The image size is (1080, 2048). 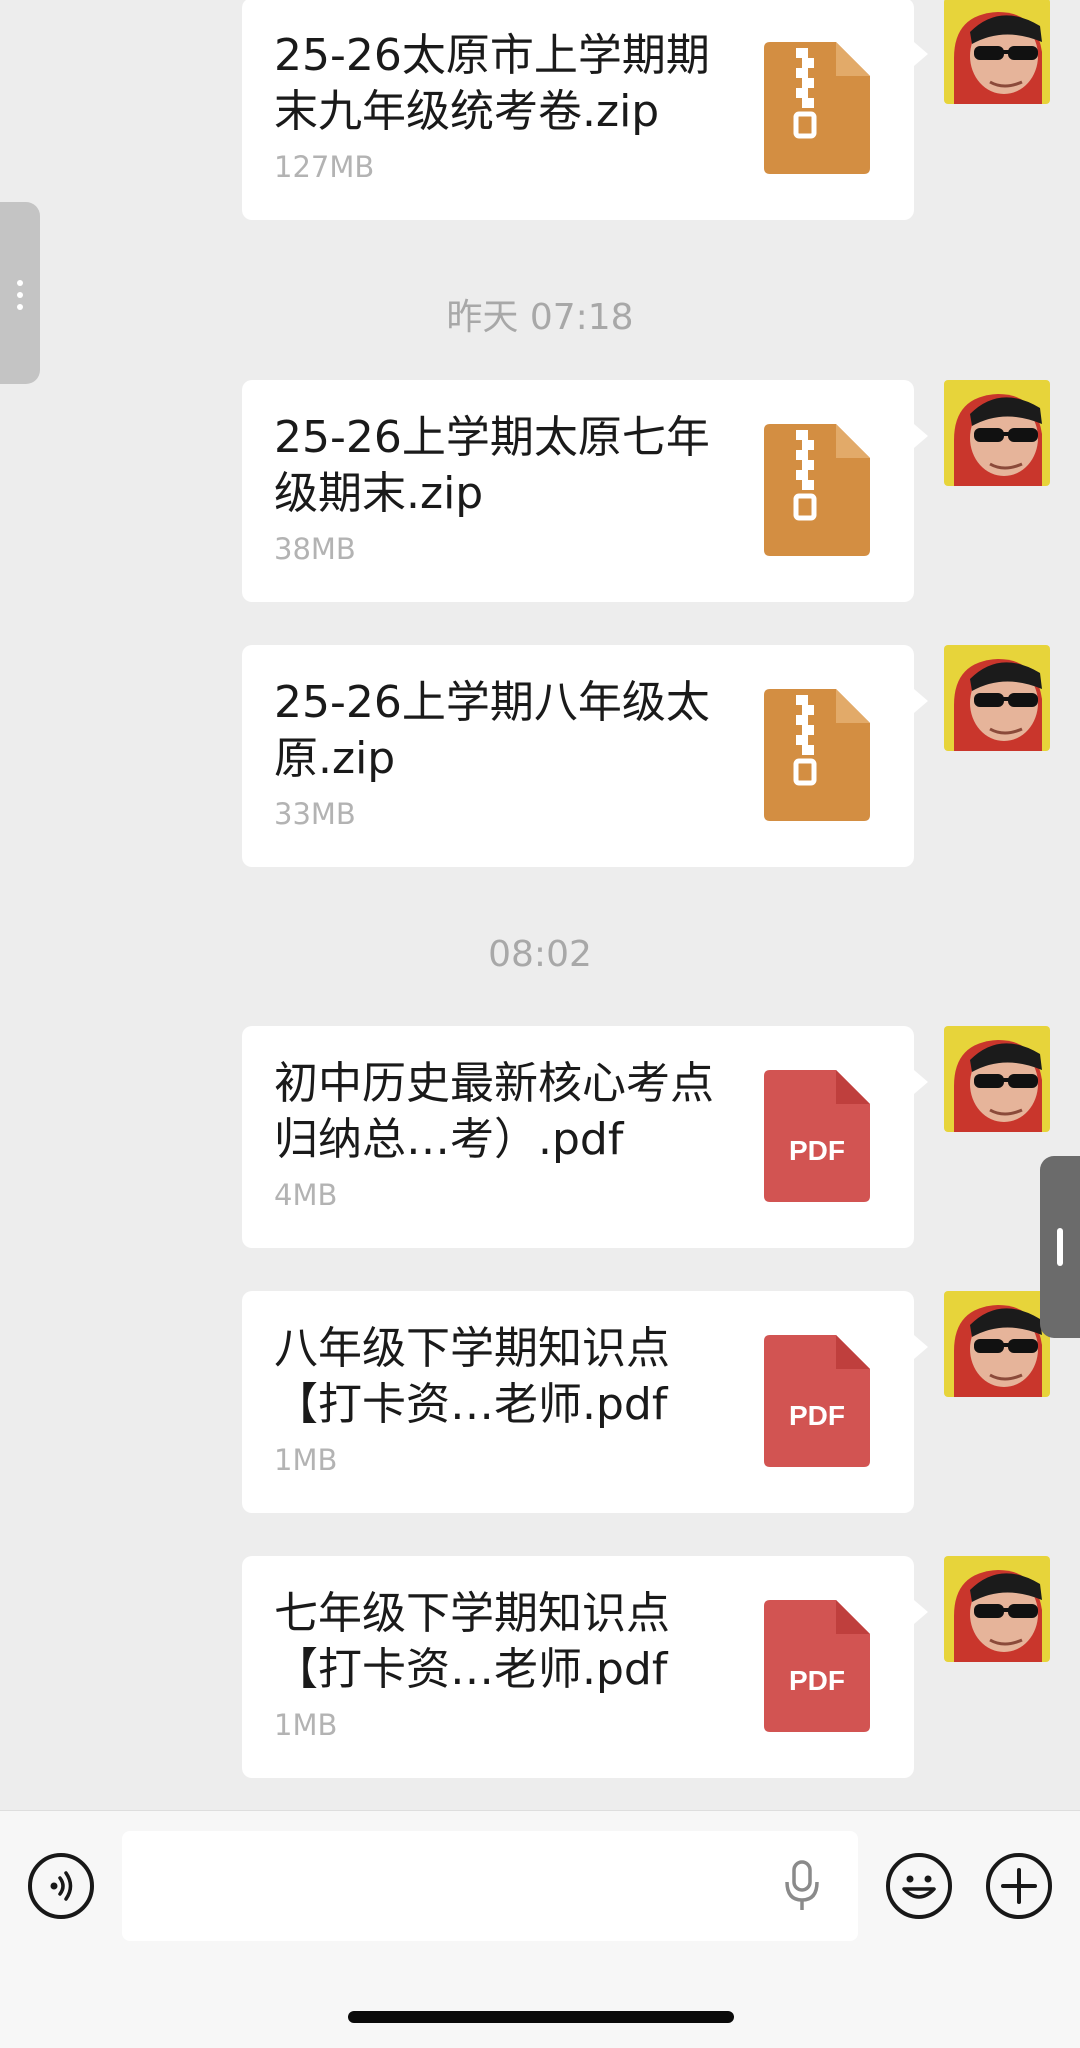 I want to click on file-message-bubble: 八年级下学期知识点【打卡资…老师.pdf 1MB PDF, so click(x=585, y=1402).